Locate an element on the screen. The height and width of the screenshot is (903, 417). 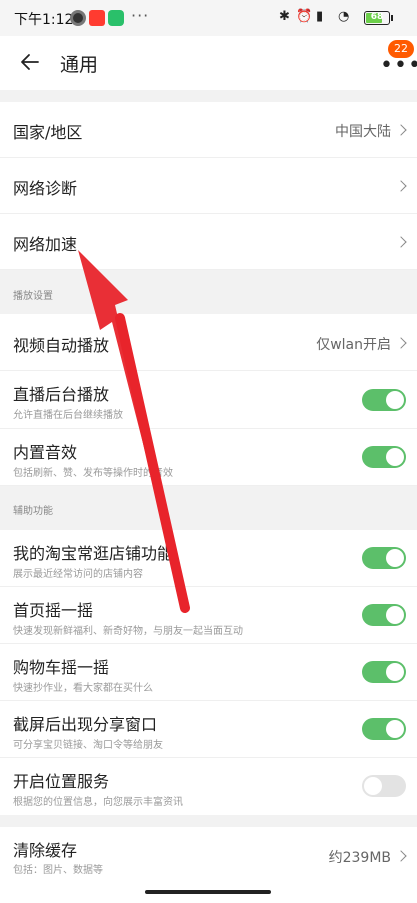
home-indicator is located at coordinates (208, 892).